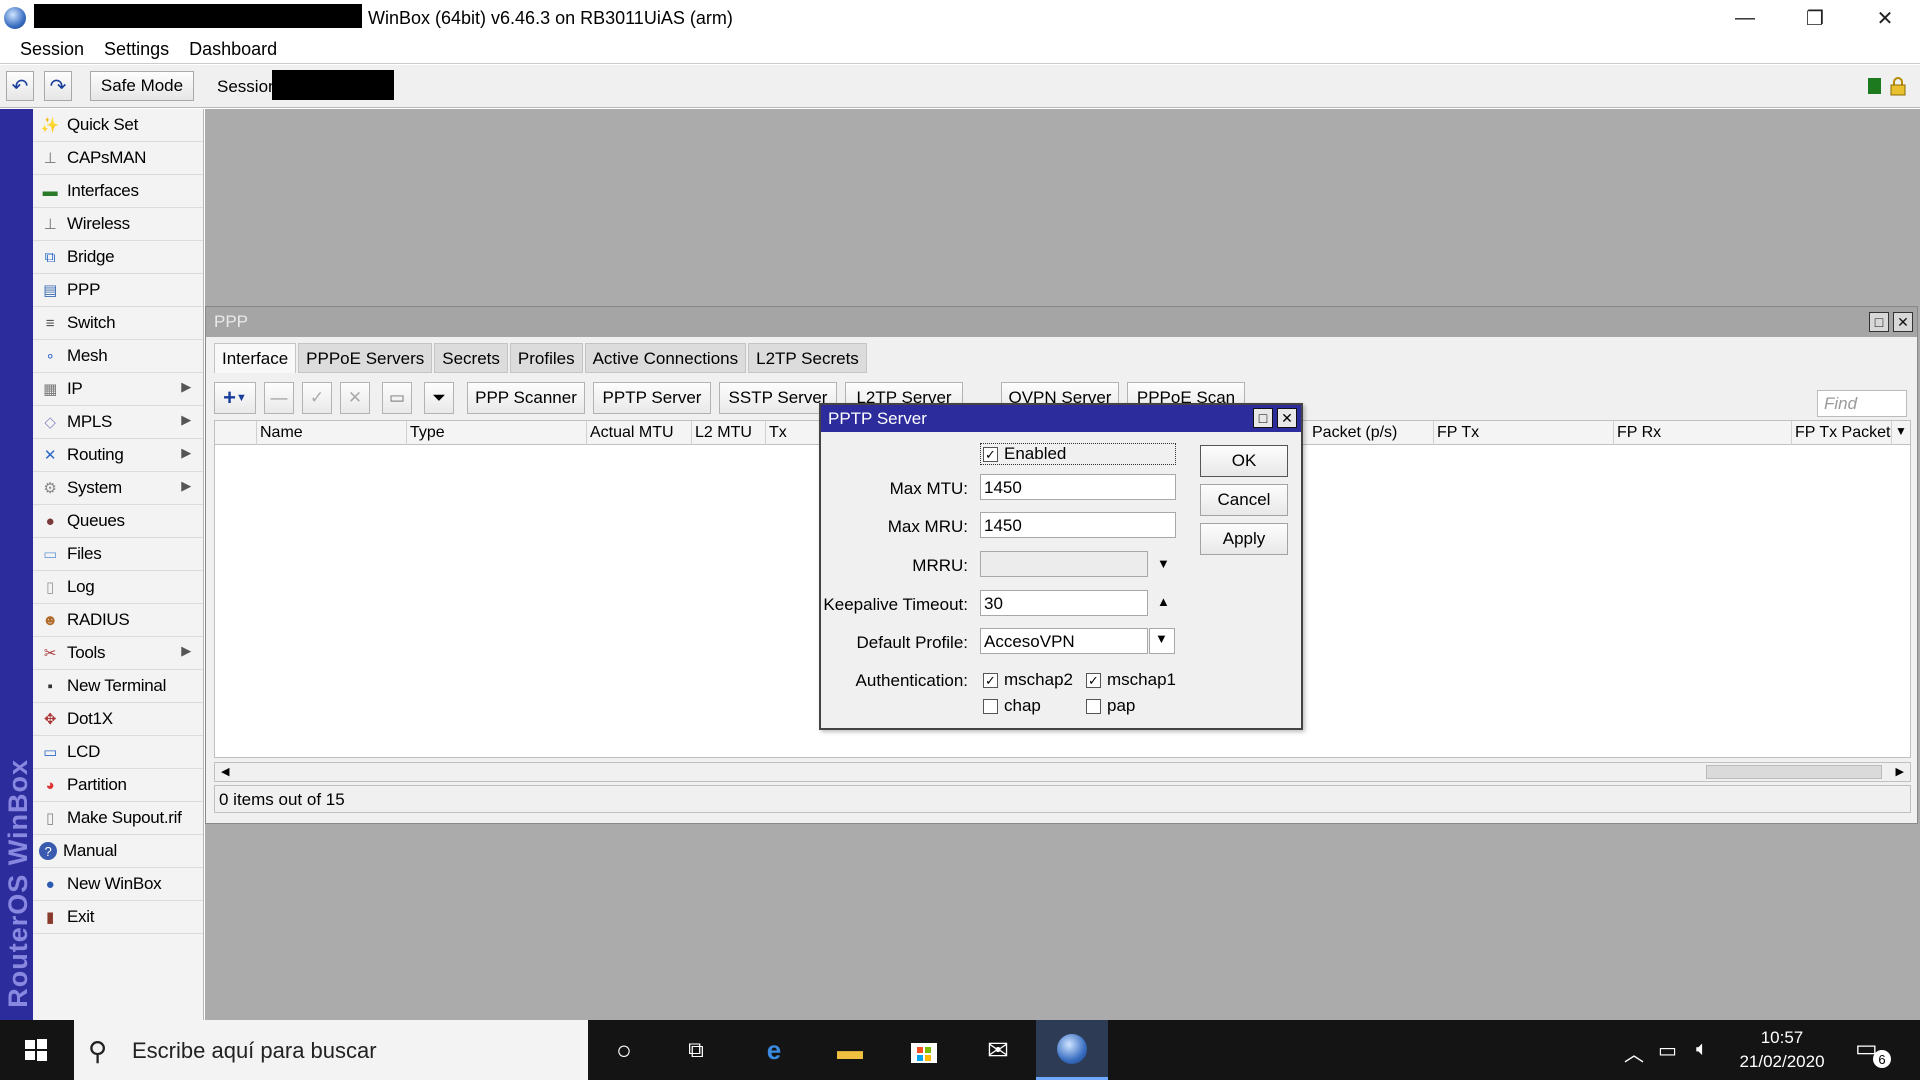  What do you see at coordinates (1093, 680) in the screenshot?
I see `mschap1-checkbox: ✓` at bounding box center [1093, 680].